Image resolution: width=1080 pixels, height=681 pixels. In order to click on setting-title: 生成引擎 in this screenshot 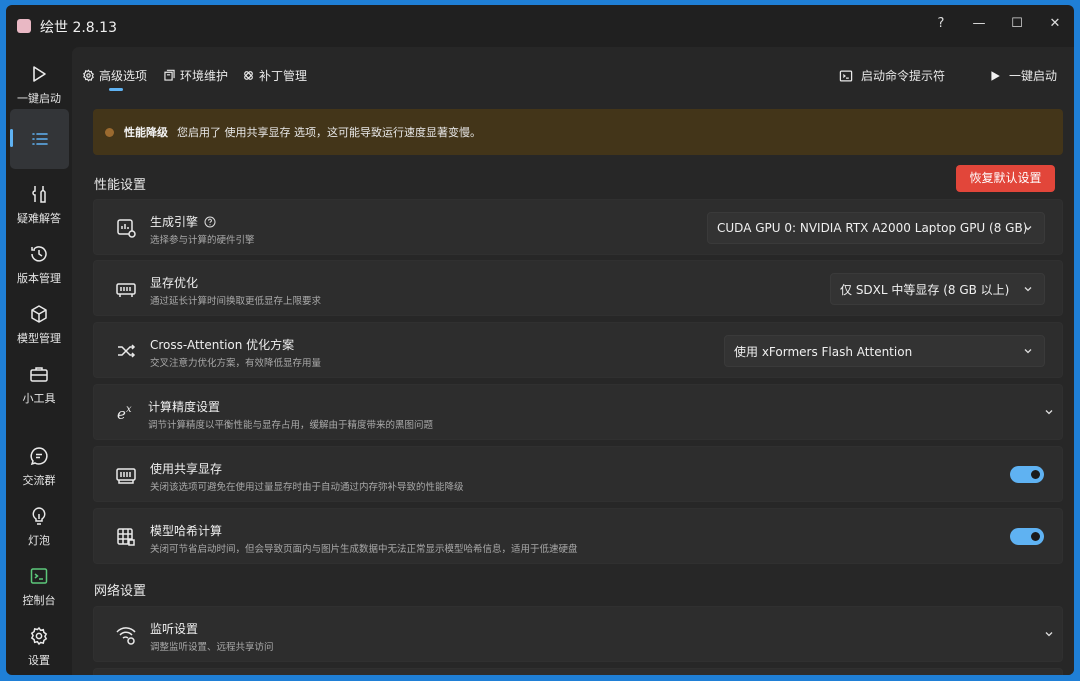, I will do `click(183, 221)`.